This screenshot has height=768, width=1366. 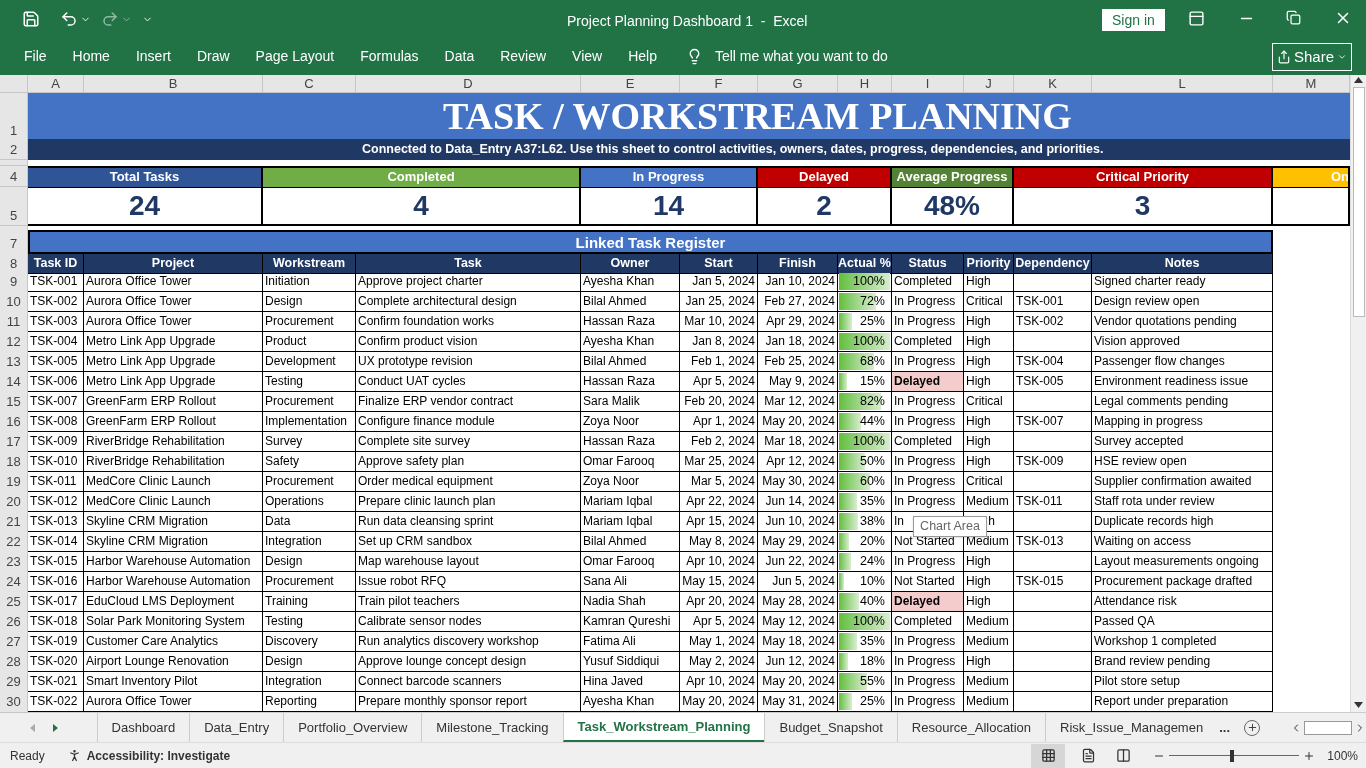 What do you see at coordinates (14, 382) in the screenshot?
I see `row-header: 14` at bounding box center [14, 382].